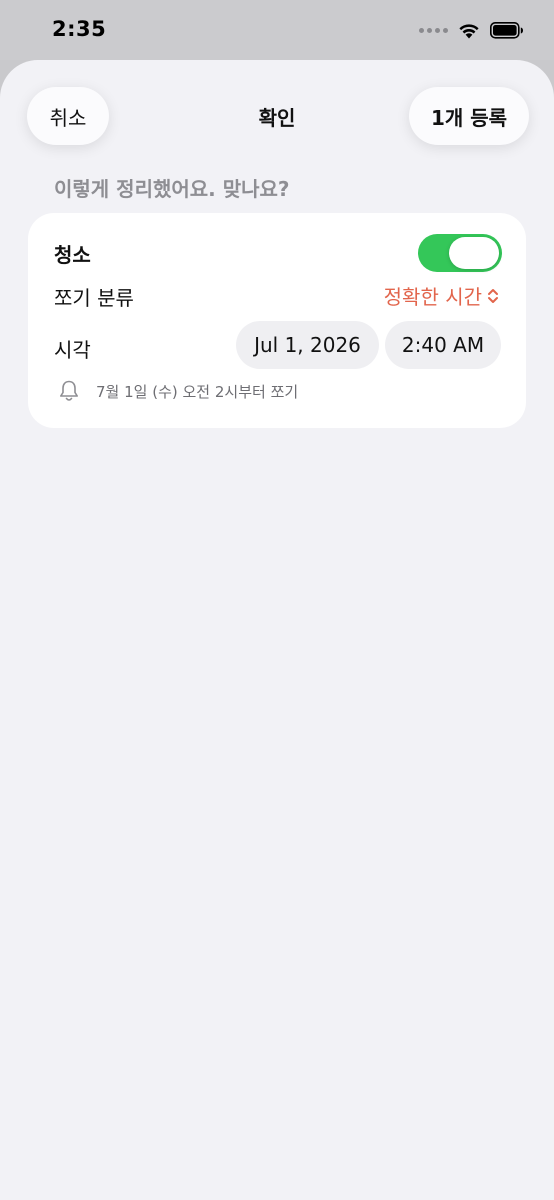  I want to click on wifi-icon, so click(469, 30).